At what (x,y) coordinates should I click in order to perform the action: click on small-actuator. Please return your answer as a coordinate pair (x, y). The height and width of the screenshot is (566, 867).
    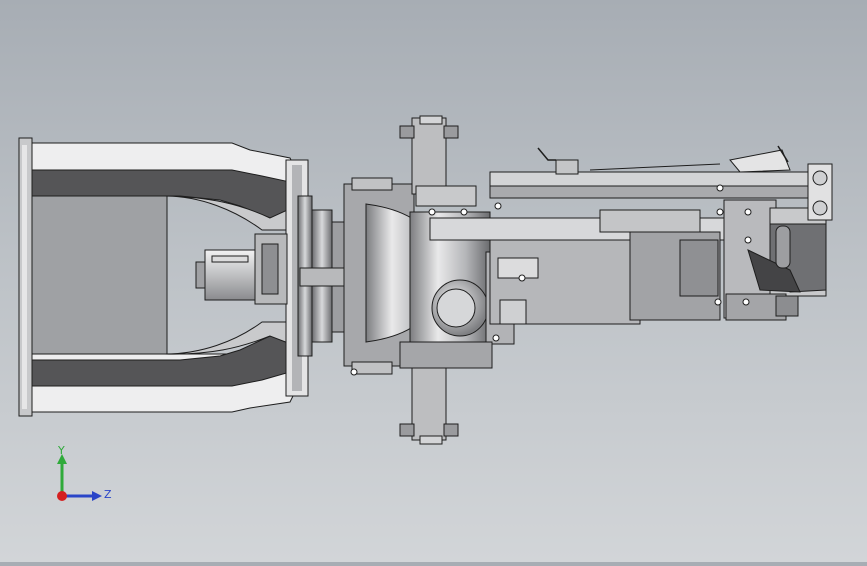
    Looking at the image, I should click on (241, 269).